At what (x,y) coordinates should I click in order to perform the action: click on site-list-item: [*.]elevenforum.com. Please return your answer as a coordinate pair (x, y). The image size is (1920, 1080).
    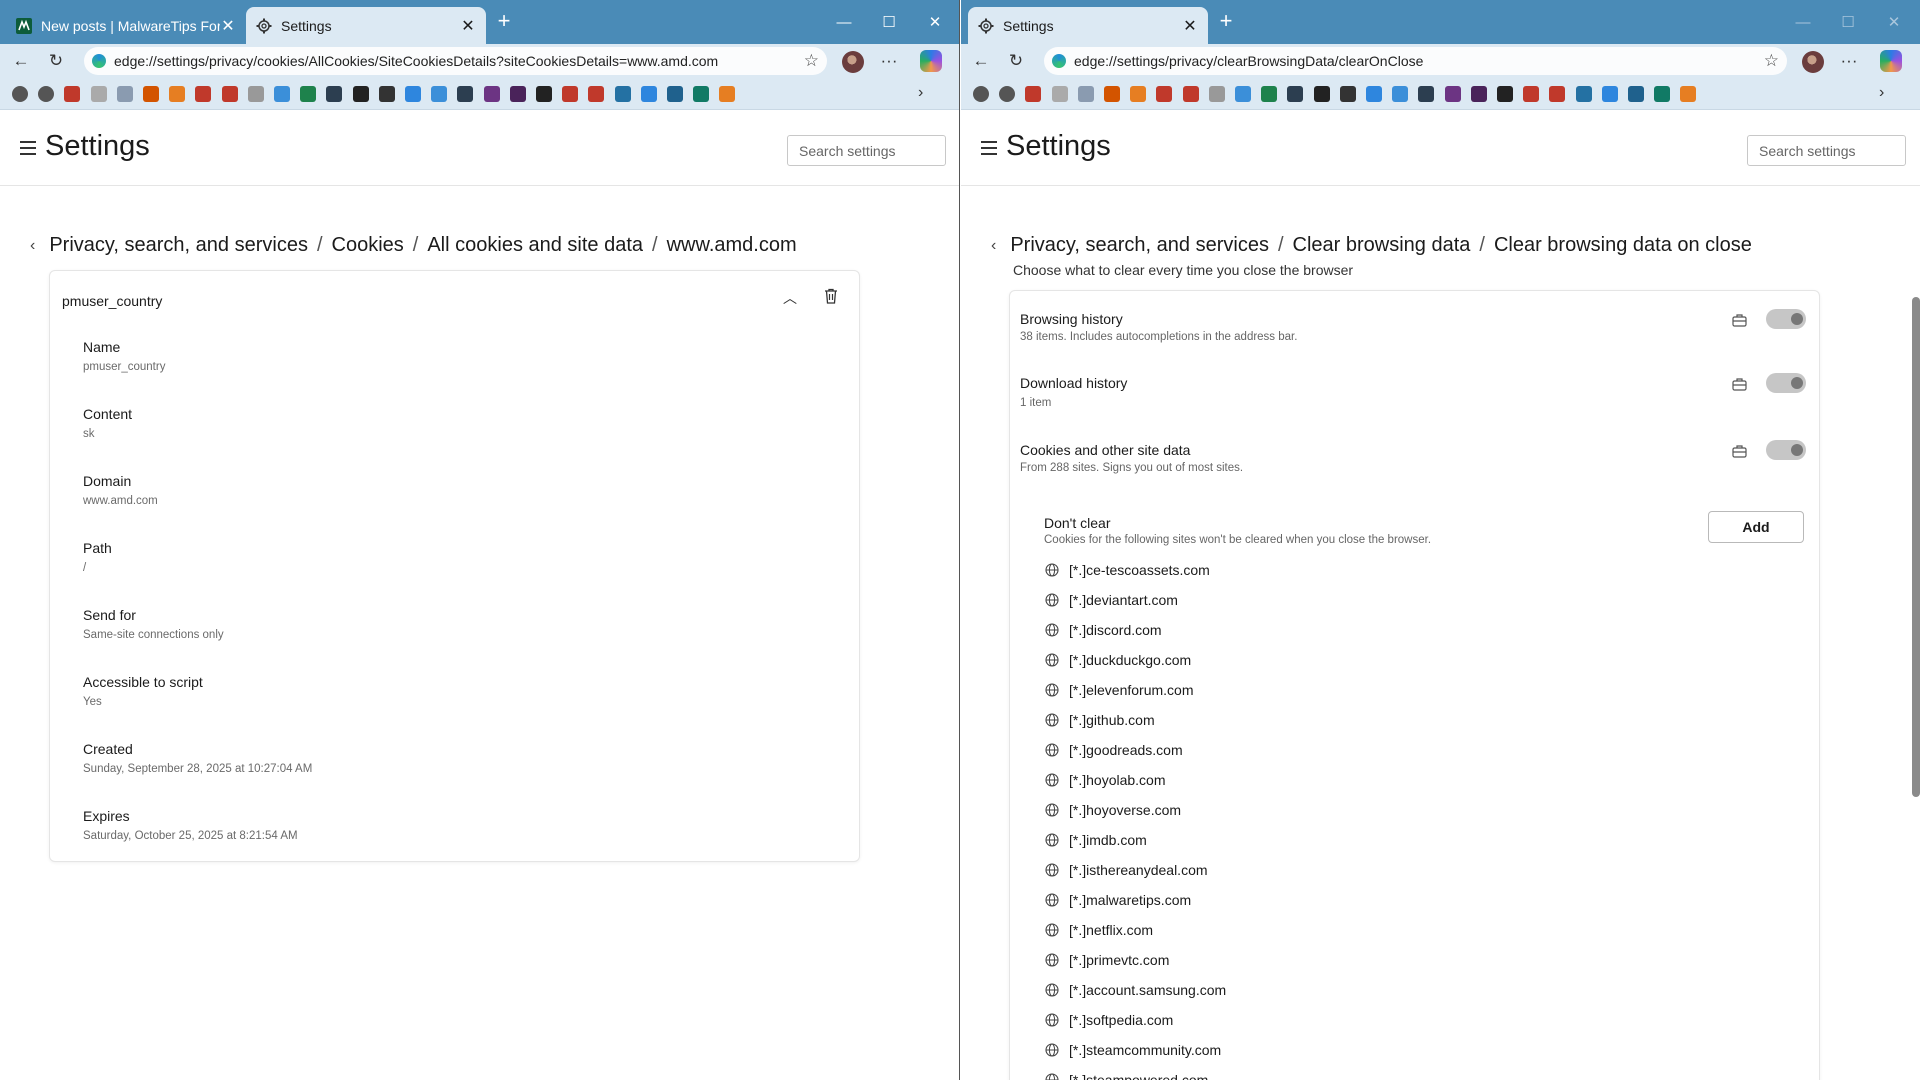
    Looking at the image, I should click on (1119, 690).